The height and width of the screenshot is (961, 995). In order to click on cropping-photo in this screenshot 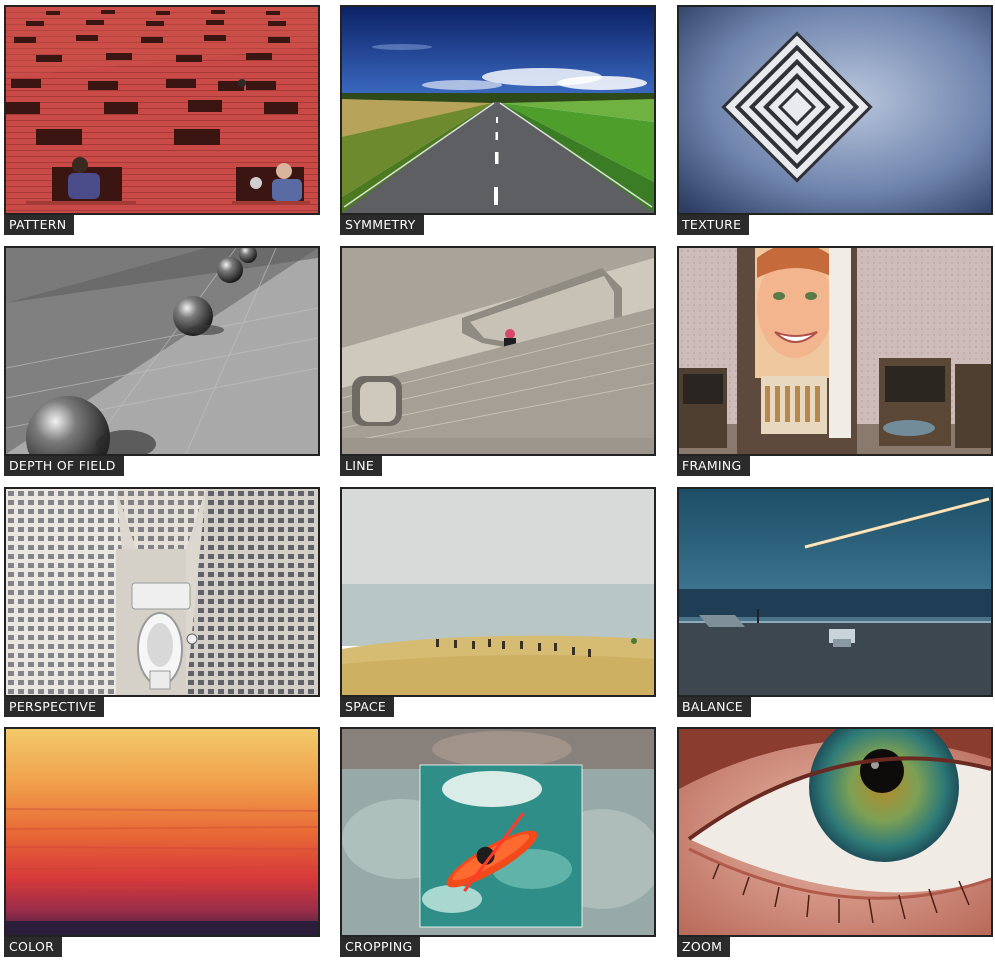, I will do `click(498, 832)`.